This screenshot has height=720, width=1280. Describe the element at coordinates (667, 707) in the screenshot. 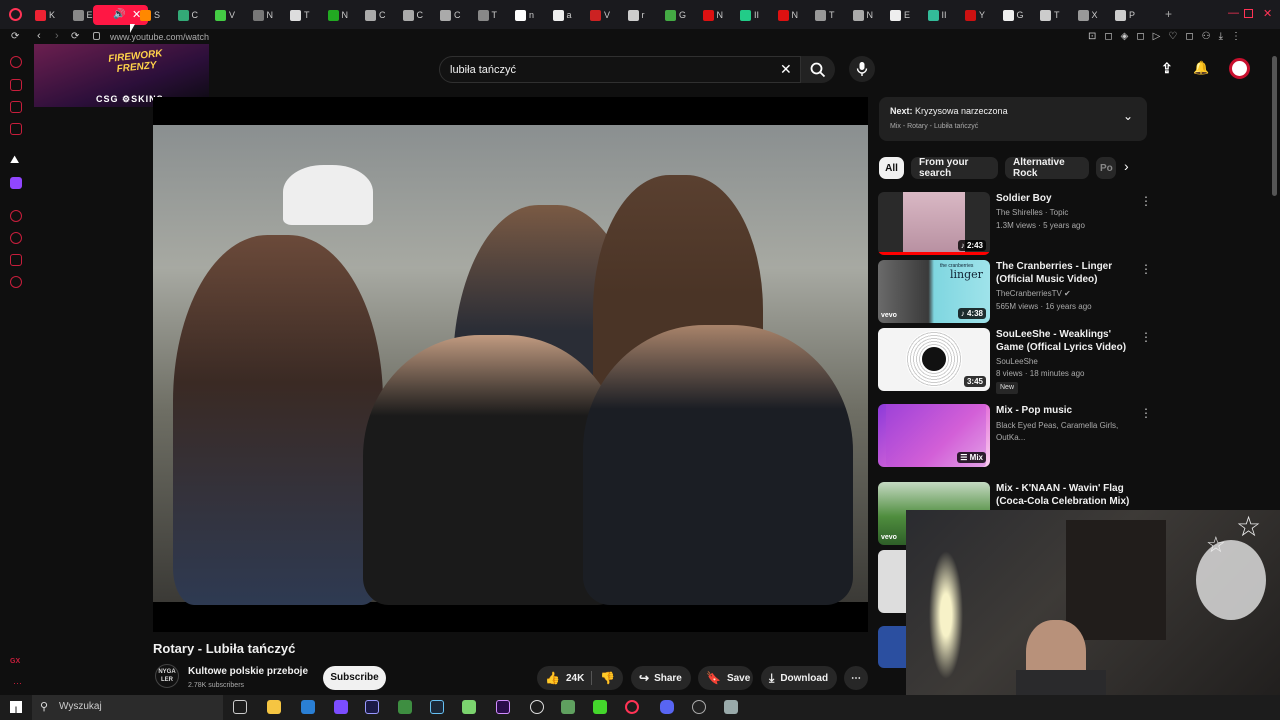

I see `discord-icon` at that location.